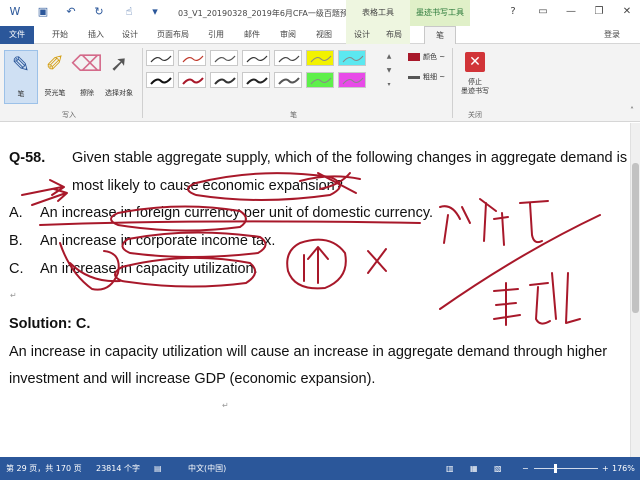  What do you see at coordinates (627, 12) in the screenshot?
I see `close-icon: ✕` at bounding box center [627, 12].